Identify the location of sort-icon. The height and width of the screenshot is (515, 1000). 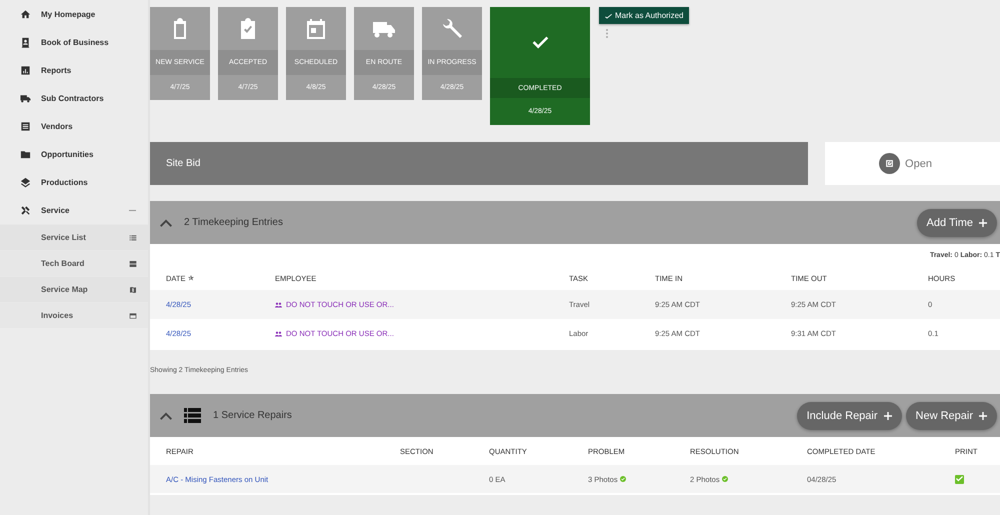
(191, 278).